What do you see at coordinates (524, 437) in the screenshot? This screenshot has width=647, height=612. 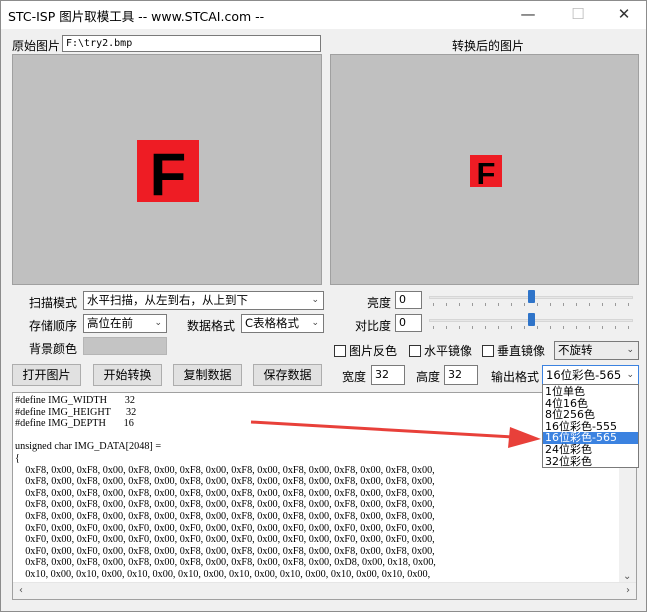 I see `arrow-head` at bounding box center [524, 437].